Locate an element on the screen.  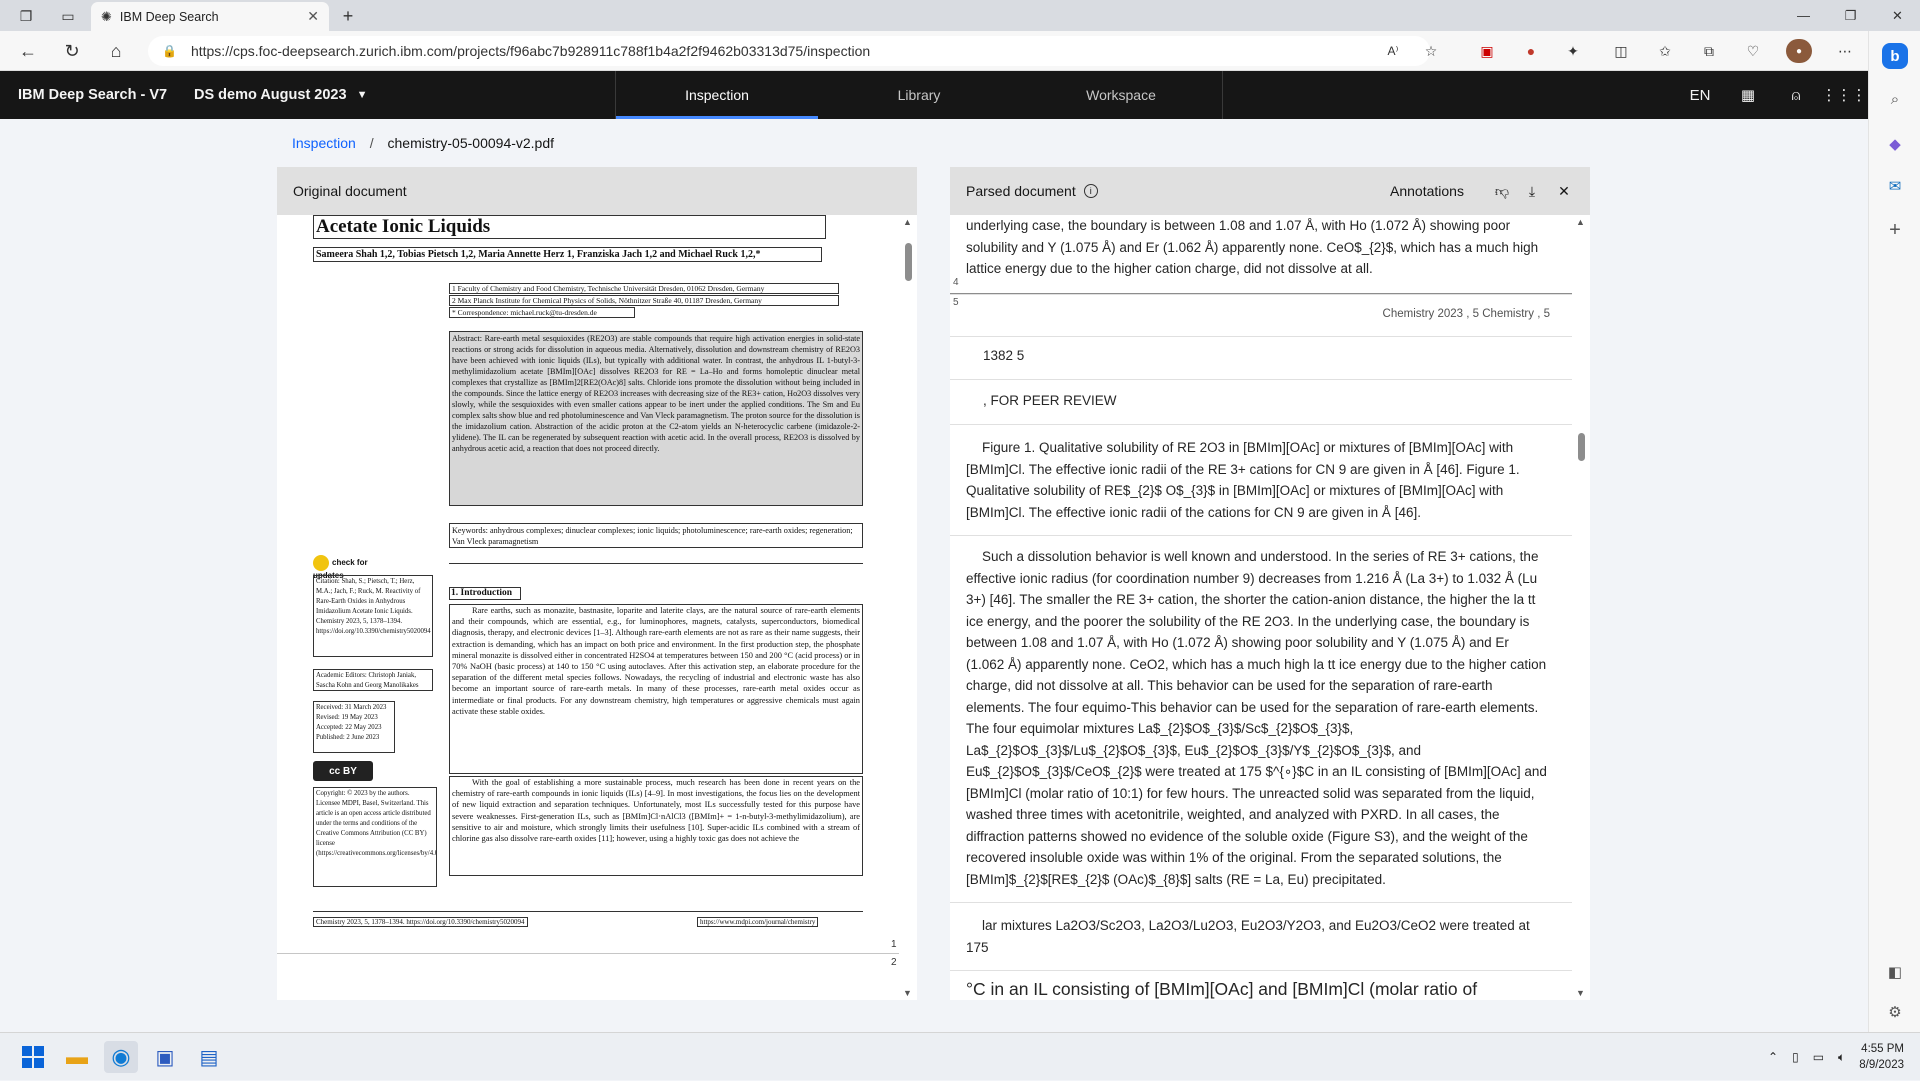
pdf-footer-url: https://www.mdpi.com/journal/chemistry is located at coordinates (758, 922).